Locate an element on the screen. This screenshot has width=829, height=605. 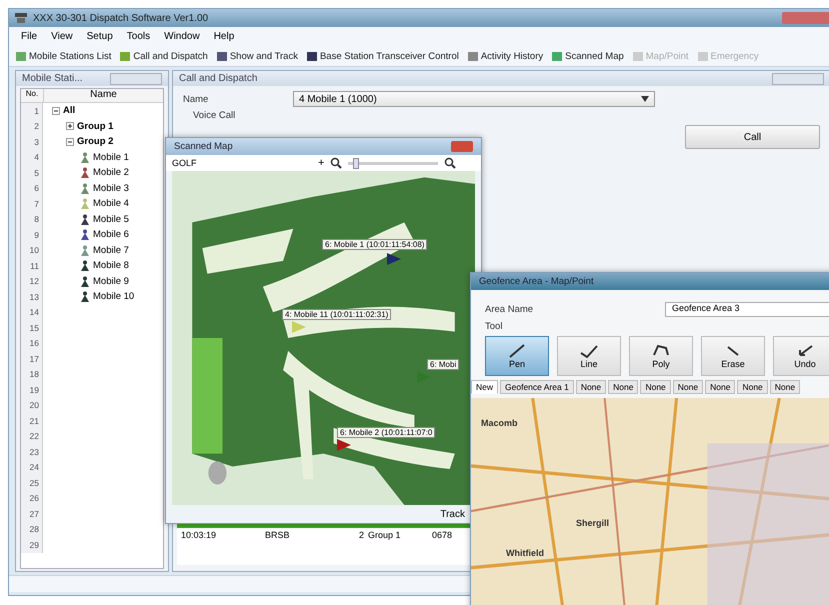
tree-item: Mobile 3 is located at coordinates (111, 188).